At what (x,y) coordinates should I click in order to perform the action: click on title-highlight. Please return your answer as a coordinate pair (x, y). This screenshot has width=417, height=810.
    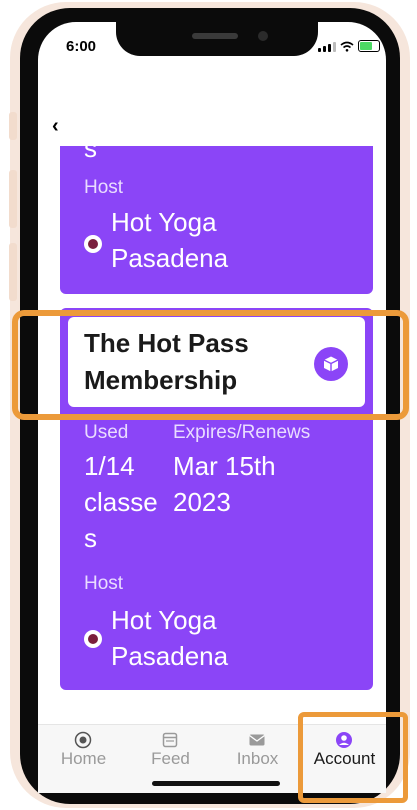
    Looking at the image, I should click on (210, 365).